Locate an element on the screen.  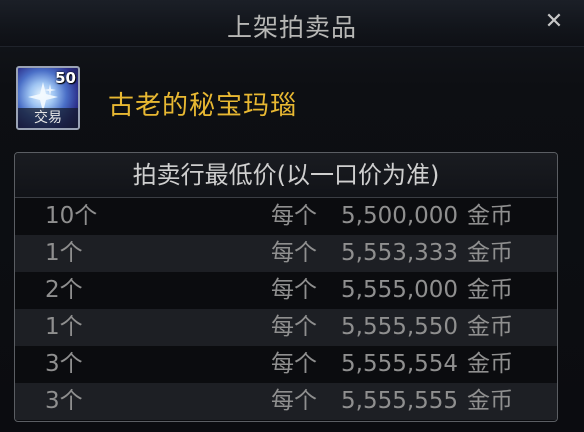
price: 5,555,555 is located at coordinates (400, 401).